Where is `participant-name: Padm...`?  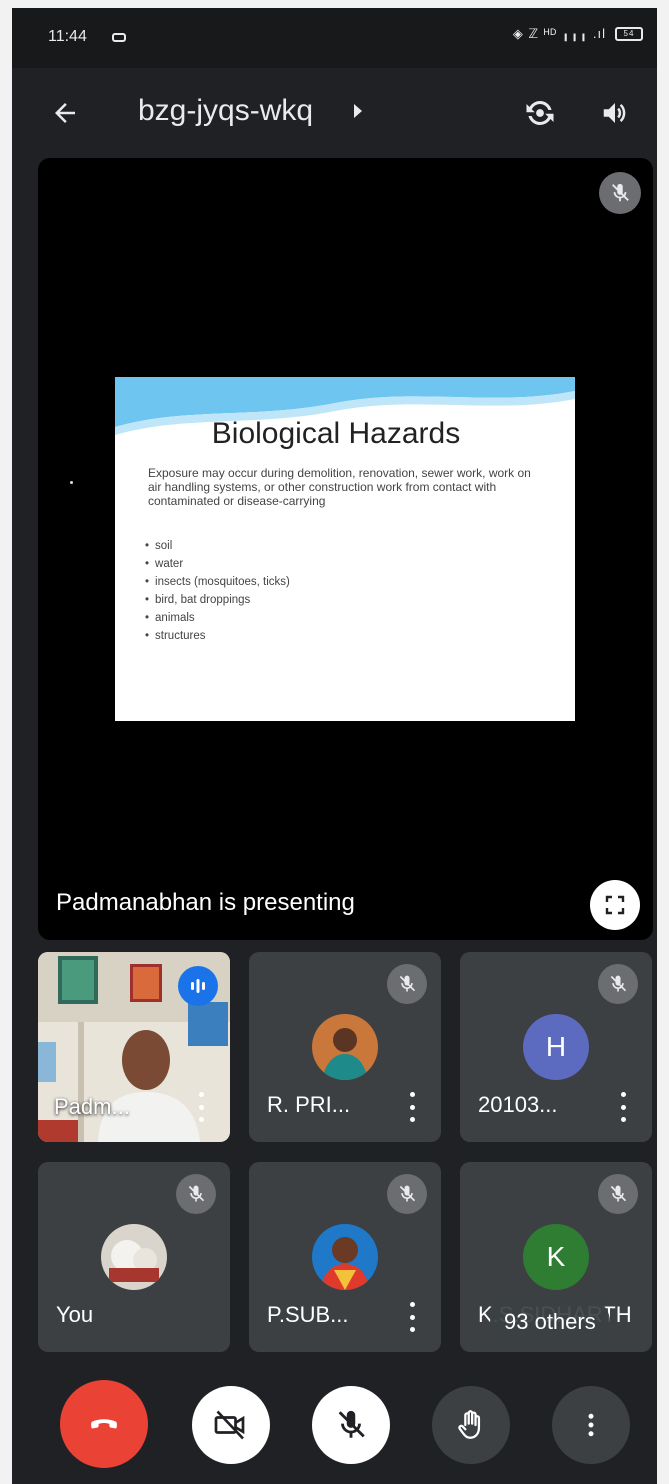 participant-name: Padm... is located at coordinates (92, 1106).